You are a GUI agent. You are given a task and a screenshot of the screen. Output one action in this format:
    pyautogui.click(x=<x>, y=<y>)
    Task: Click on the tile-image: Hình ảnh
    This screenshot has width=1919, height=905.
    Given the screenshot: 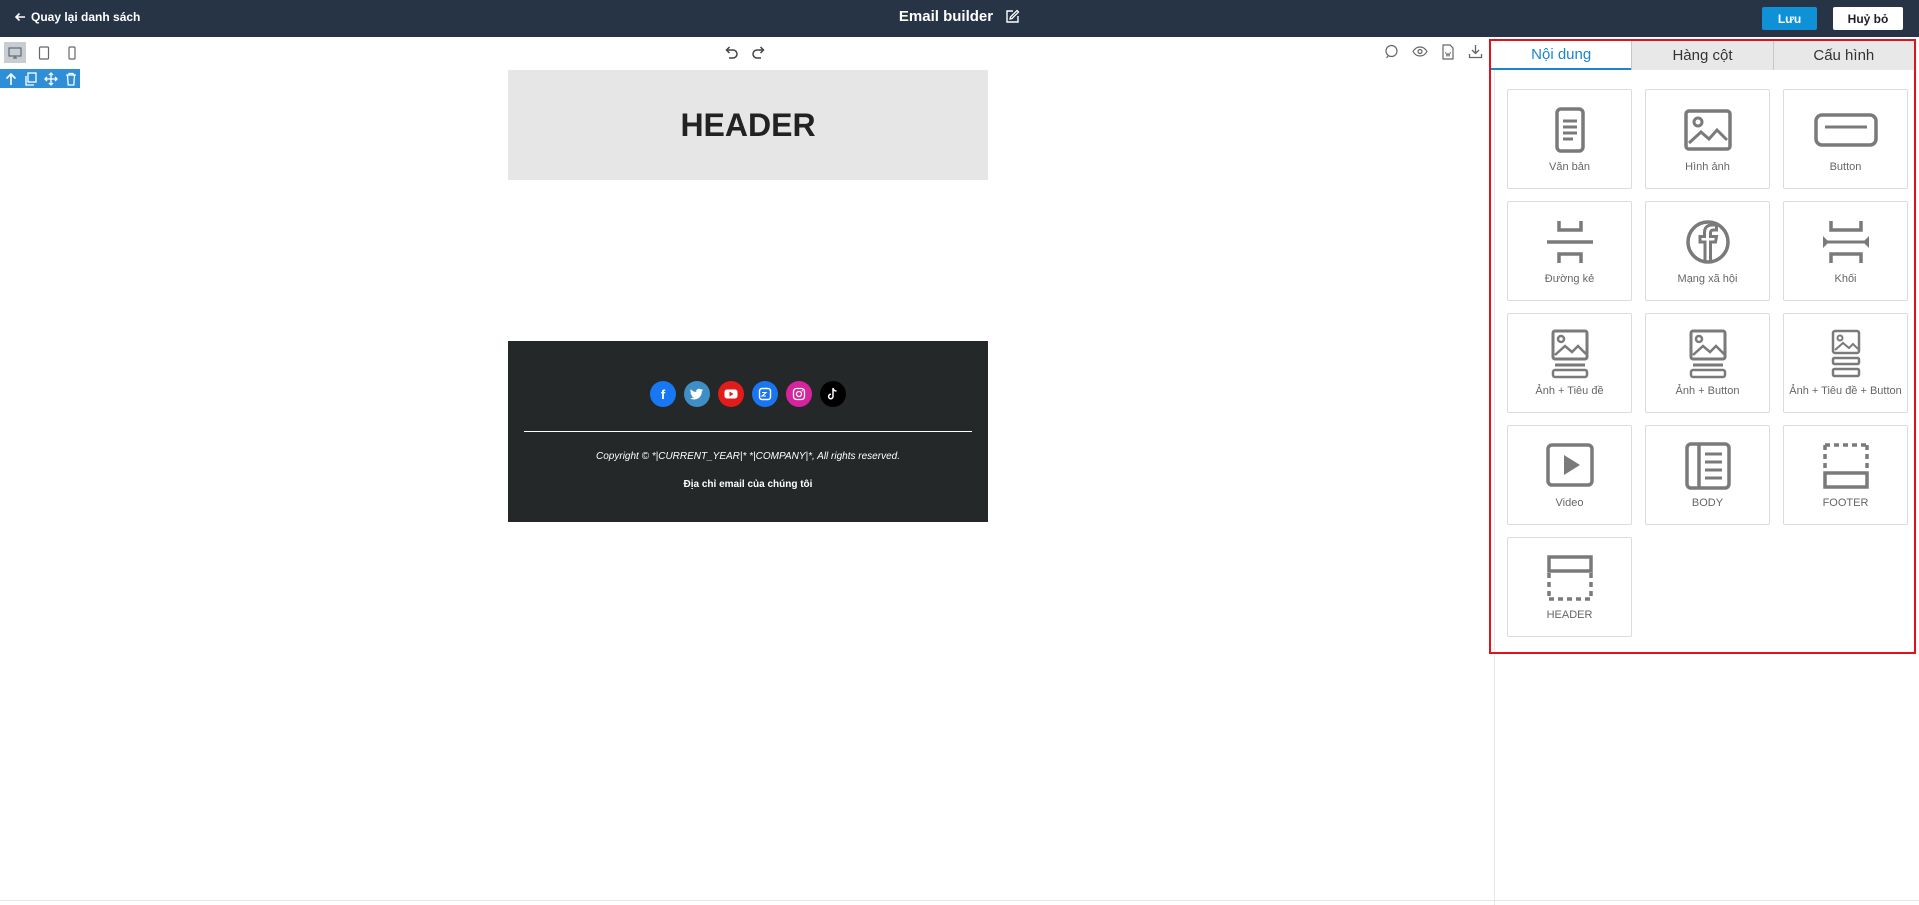 What is the action you would take?
    pyautogui.click(x=1707, y=139)
    